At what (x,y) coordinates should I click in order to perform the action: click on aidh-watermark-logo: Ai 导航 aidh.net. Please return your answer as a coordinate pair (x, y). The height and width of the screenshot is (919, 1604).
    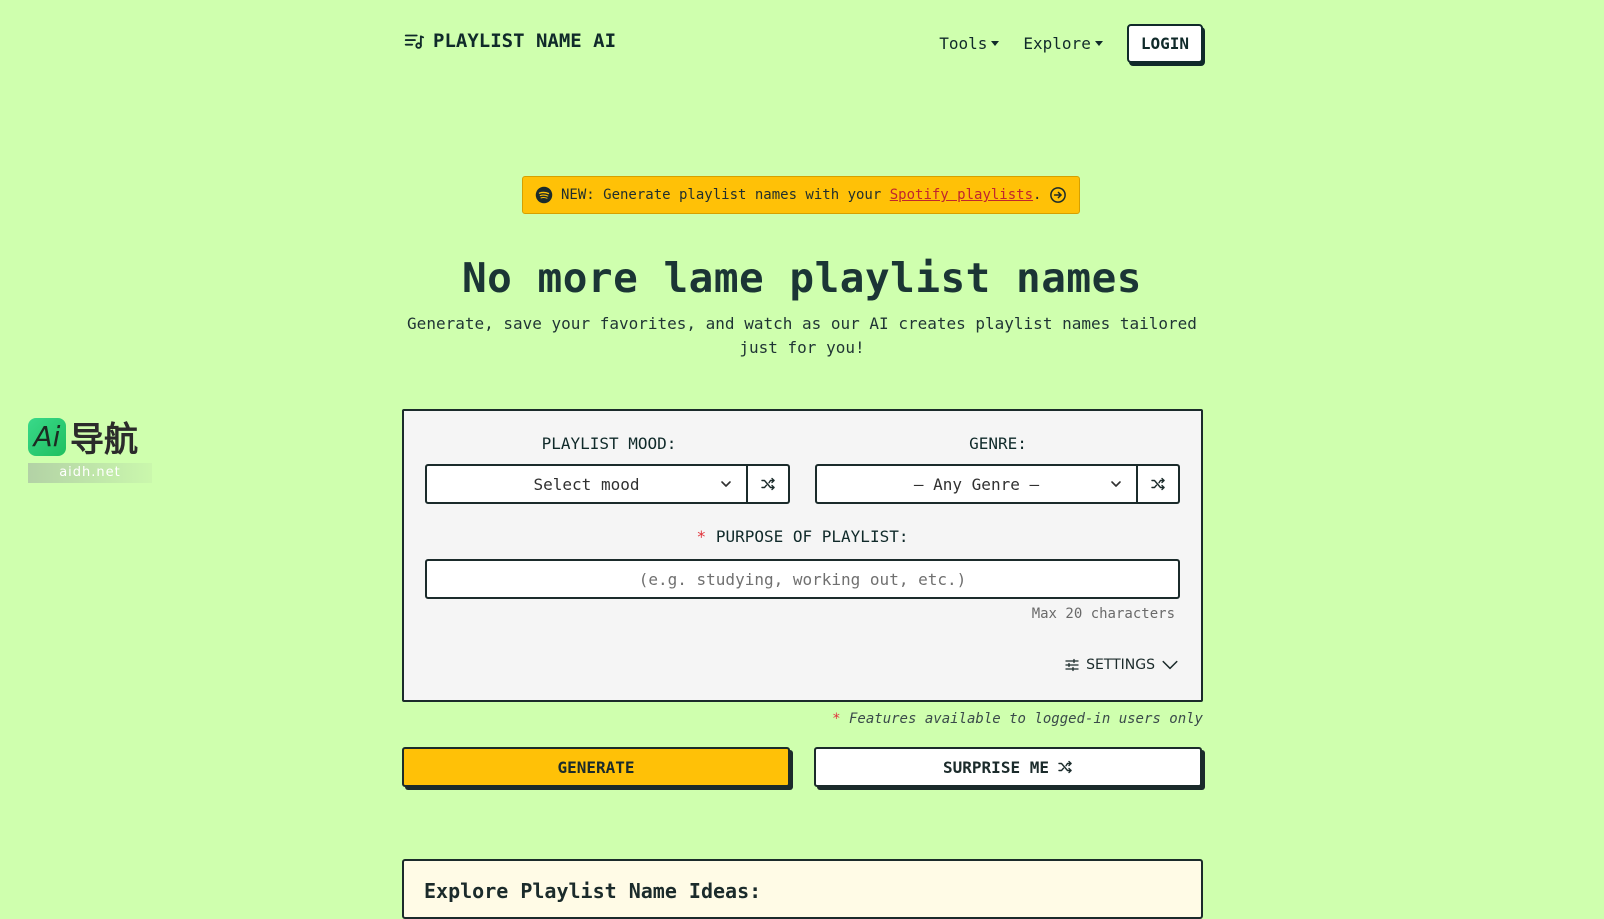
    Looking at the image, I should click on (92, 447).